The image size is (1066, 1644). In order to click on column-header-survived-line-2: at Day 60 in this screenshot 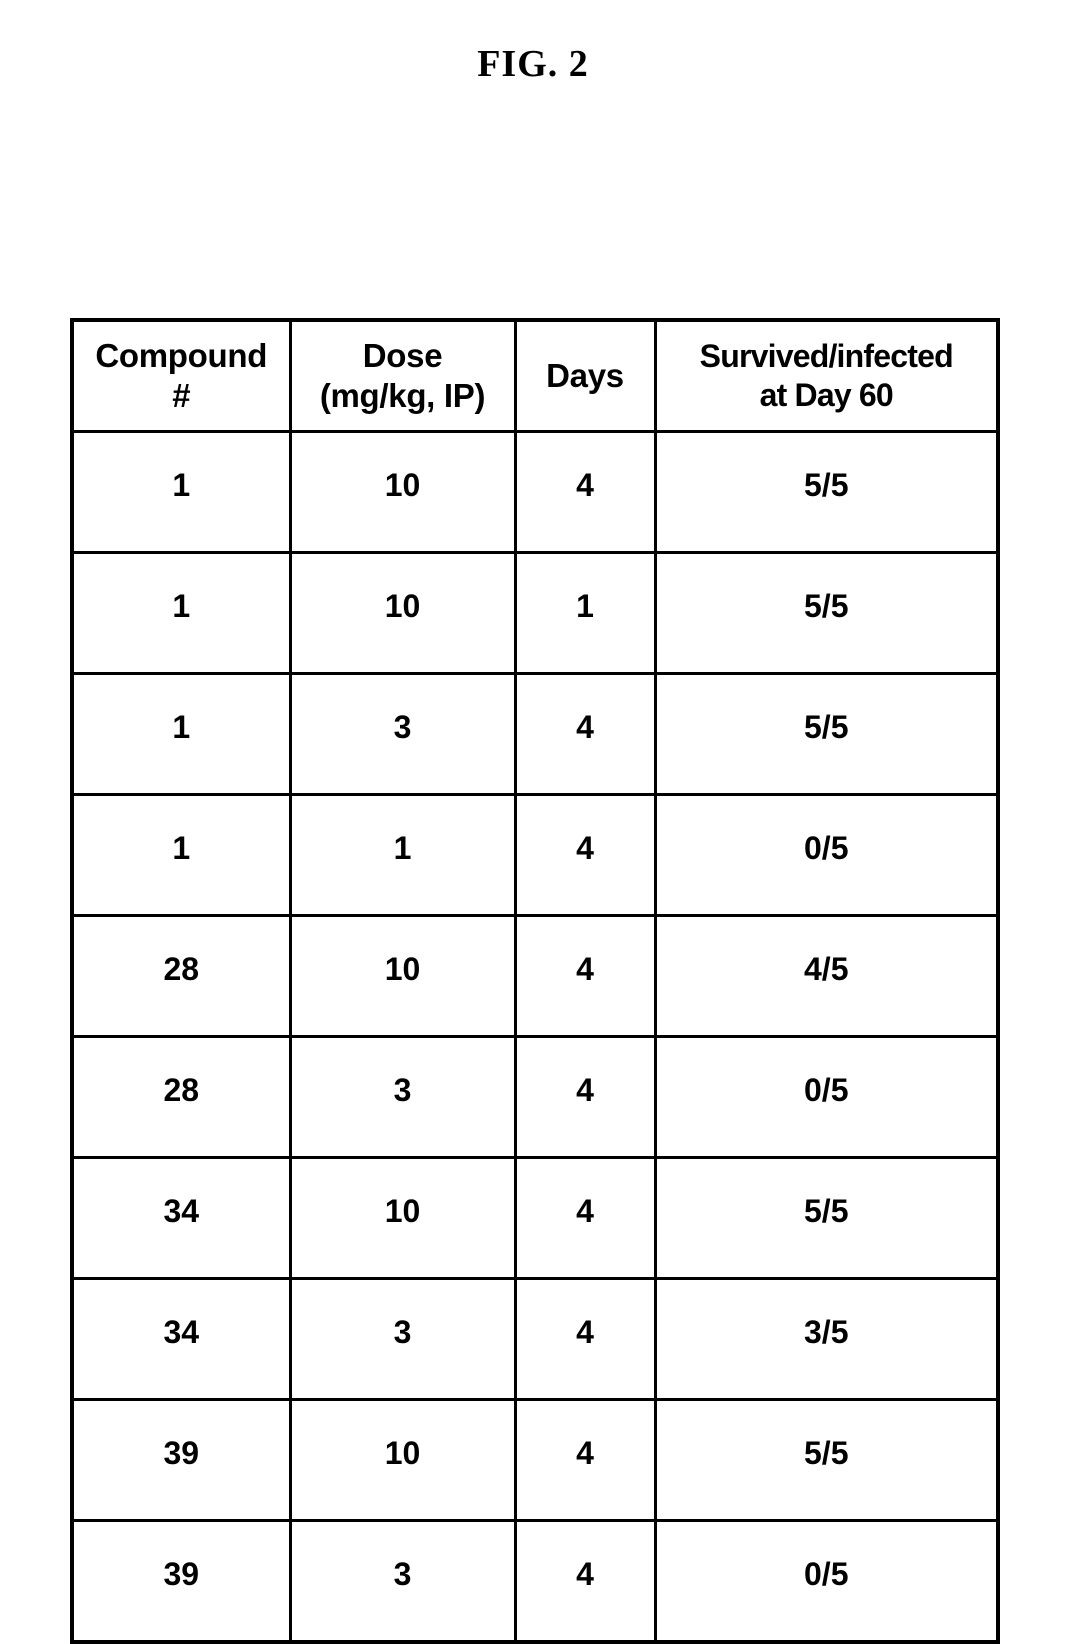, I will do `click(826, 395)`.